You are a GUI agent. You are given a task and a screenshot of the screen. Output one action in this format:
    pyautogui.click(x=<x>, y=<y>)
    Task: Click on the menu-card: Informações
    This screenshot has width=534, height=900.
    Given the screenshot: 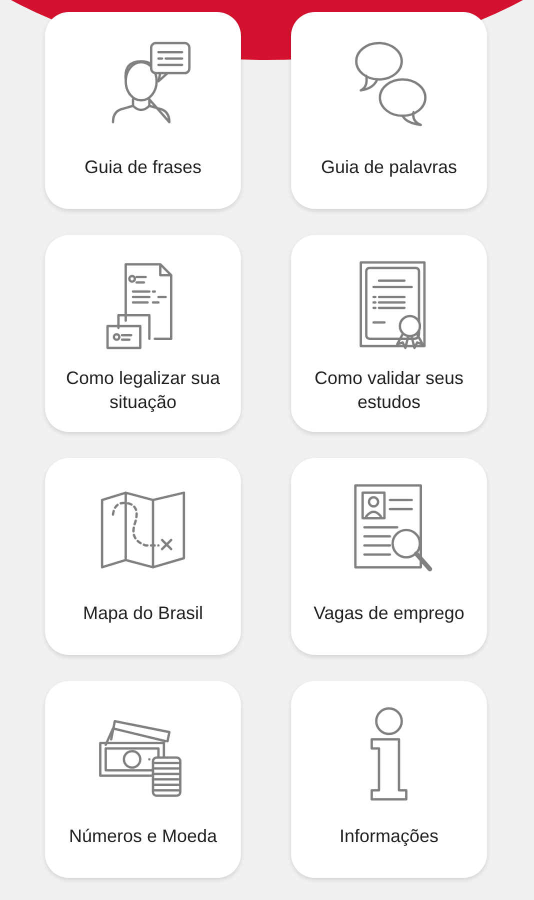 What is the action you would take?
    pyautogui.click(x=389, y=779)
    